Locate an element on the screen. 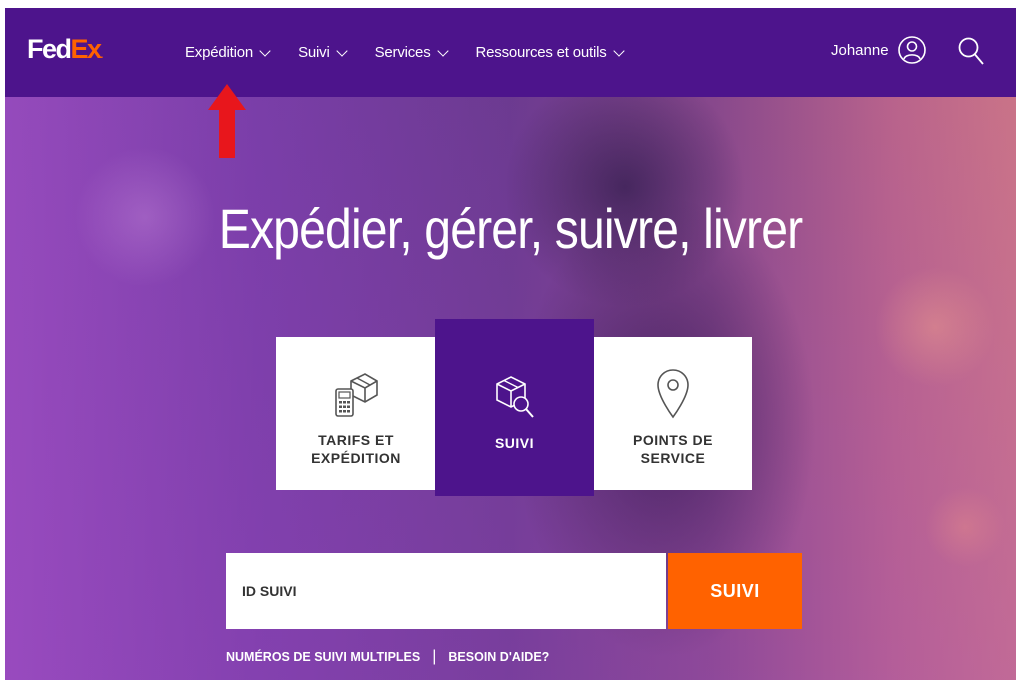 This screenshot has height=683, width=1019. fedex-logo: FedEx. is located at coordinates (65, 49).